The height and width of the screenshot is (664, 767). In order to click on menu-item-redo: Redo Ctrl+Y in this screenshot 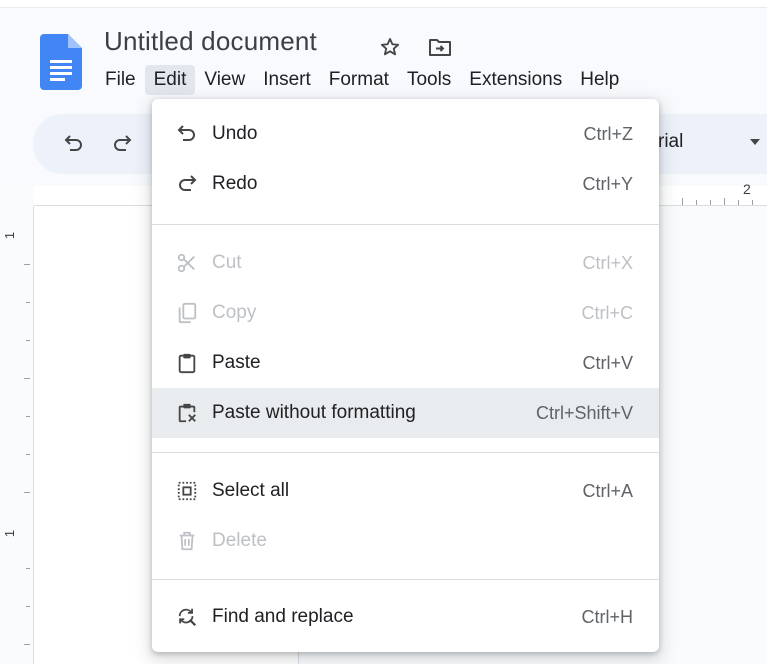, I will do `click(405, 184)`.